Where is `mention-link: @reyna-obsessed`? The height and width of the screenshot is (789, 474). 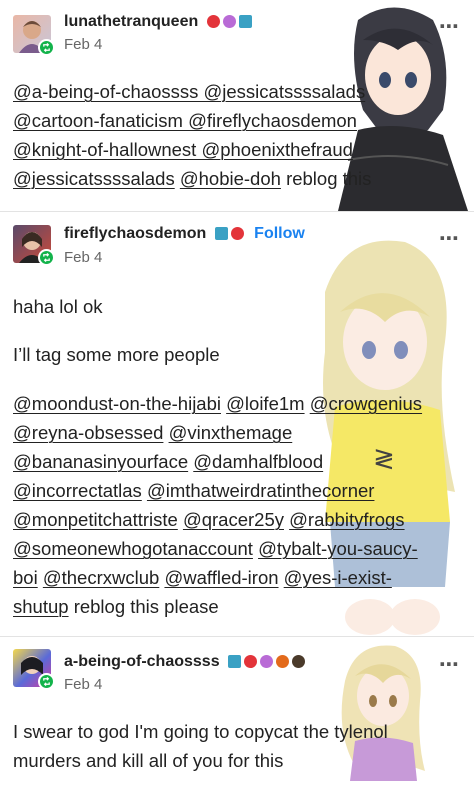 mention-link: @reyna-obsessed is located at coordinates (88, 432).